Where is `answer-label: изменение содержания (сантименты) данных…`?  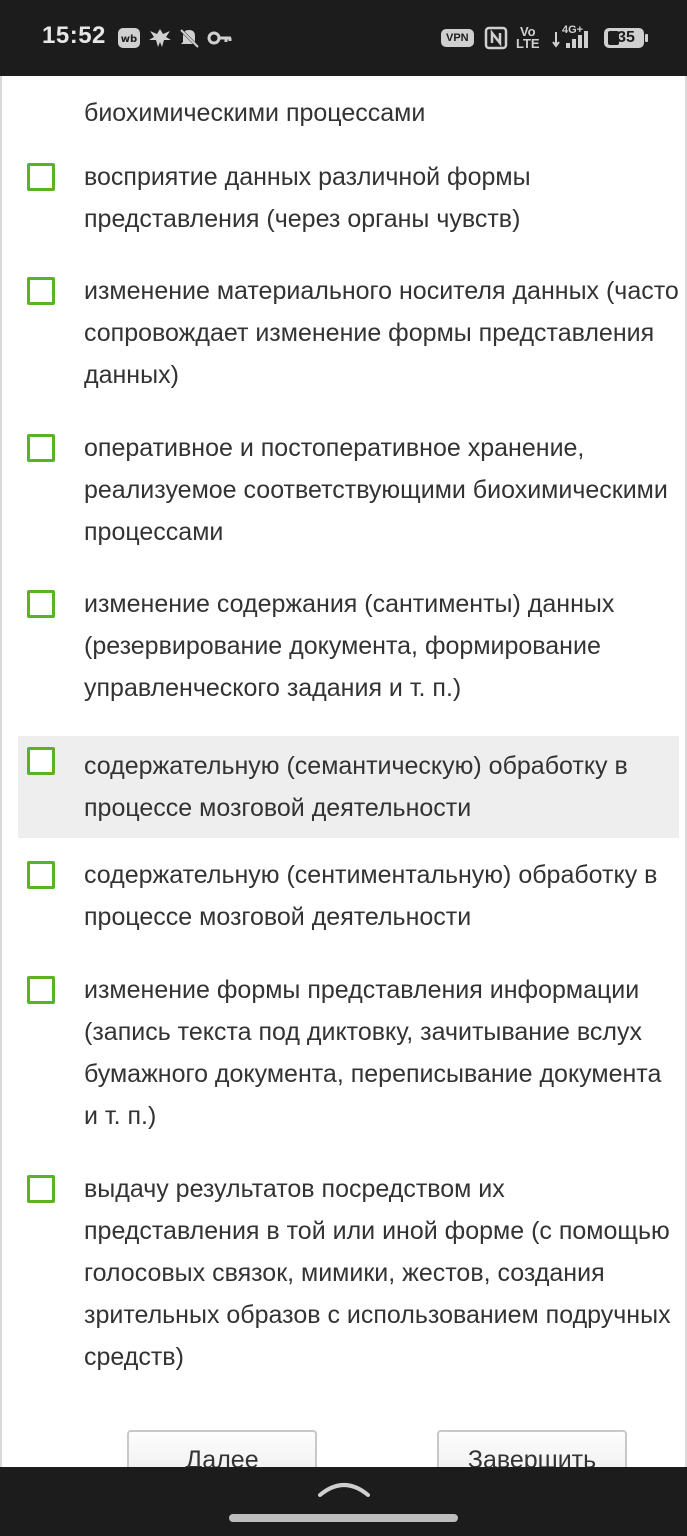 answer-label: изменение содержания (сантименты) данных… is located at coordinates (349, 646).